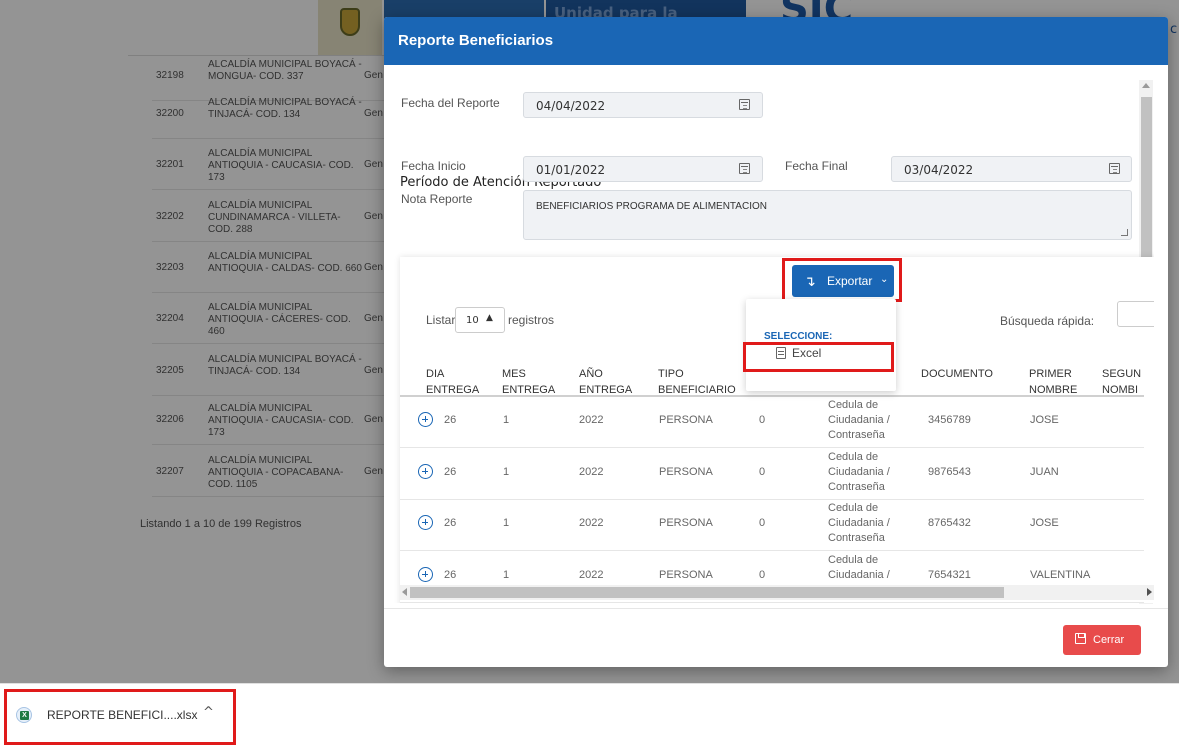 This screenshot has height=745, width=1179. I want to click on listar-label: Listar, so click(441, 320).